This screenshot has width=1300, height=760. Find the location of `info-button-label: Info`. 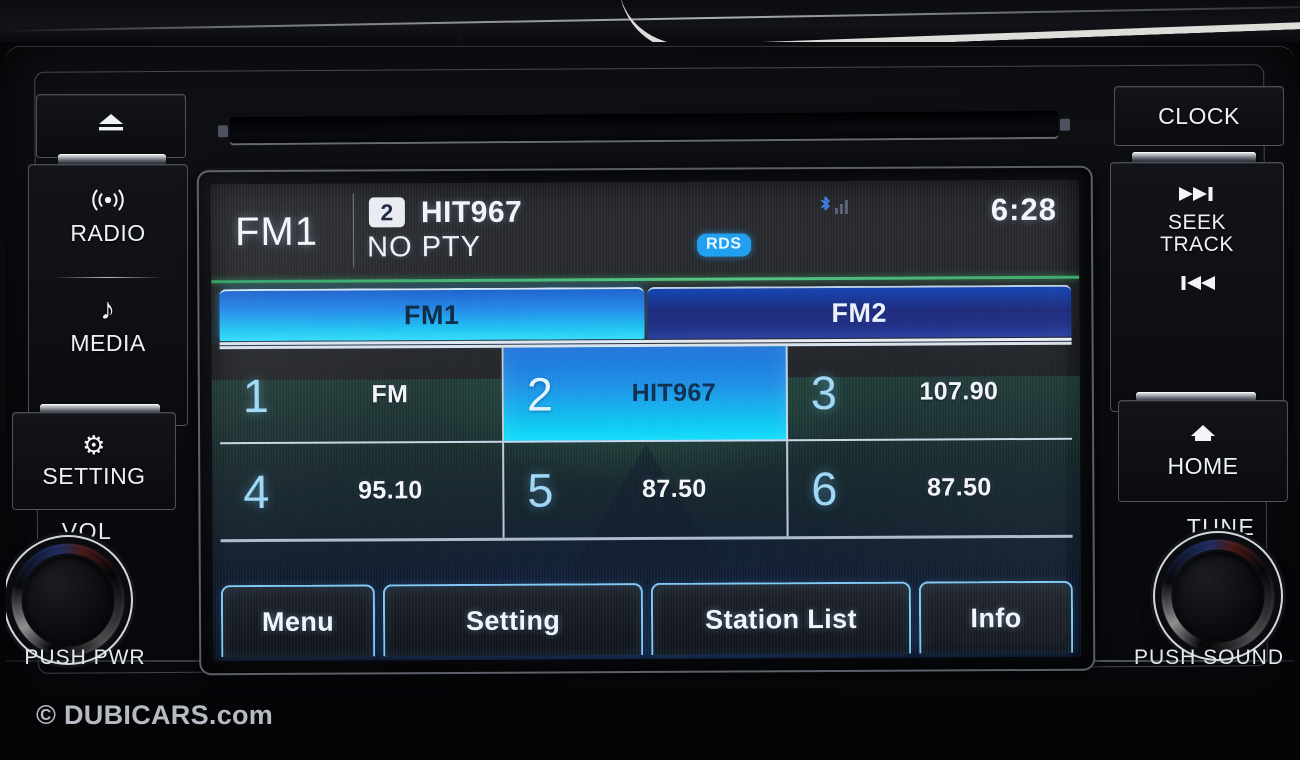

info-button-label: Info is located at coordinates (996, 617).